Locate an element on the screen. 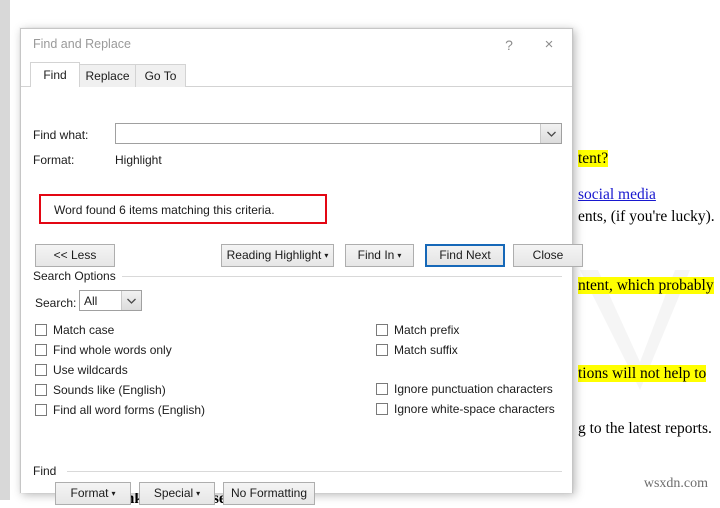 The height and width of the screenshot is (508, 720). document-text-line: tent? is located at coordinates (593, 159).